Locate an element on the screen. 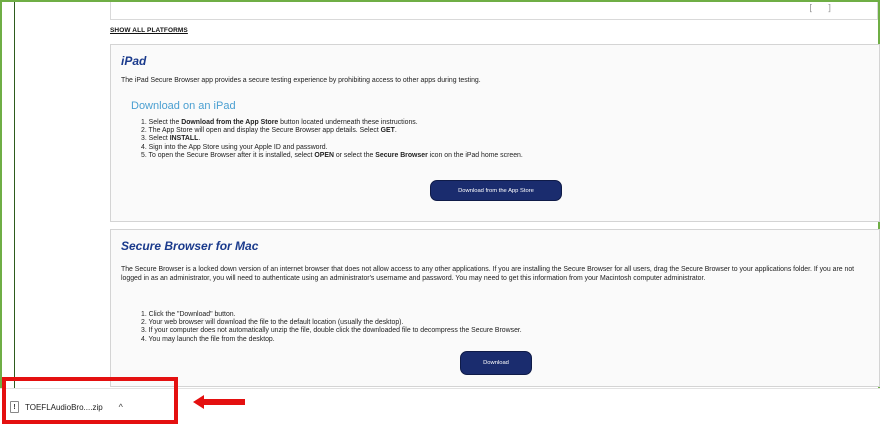 Image resolution: width=880 pixels, height=424 pixels. show-all-platforms-link: SHOW ALL PLATFORMS is located at coordinates (149, 30).